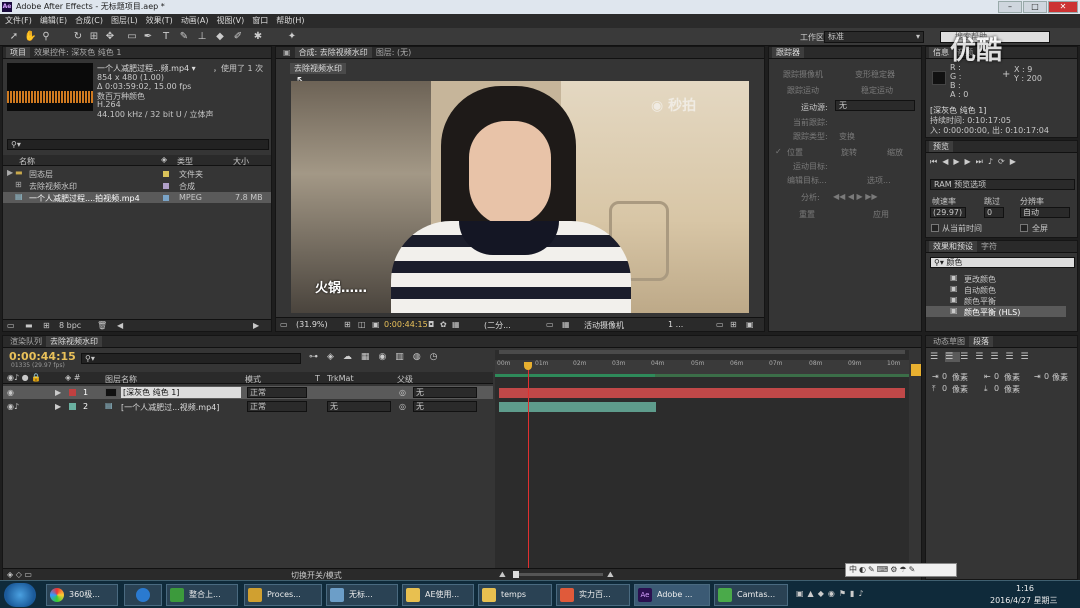 Image resolution: width=1080 pixels, height=608 pixels. What do you see at coordinates (807, 214) in the screenshot?
I see `reset-button: 重置` at bounding box center [807, 214].